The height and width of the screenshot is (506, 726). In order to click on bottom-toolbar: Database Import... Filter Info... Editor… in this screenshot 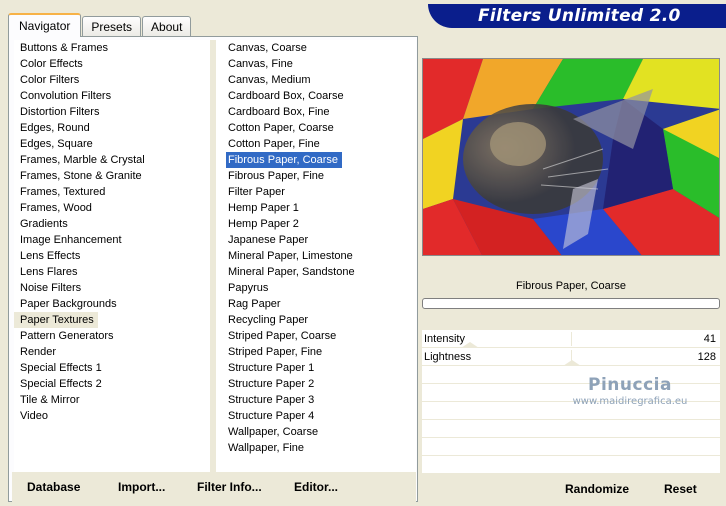, I will do `click(214, 487)`.